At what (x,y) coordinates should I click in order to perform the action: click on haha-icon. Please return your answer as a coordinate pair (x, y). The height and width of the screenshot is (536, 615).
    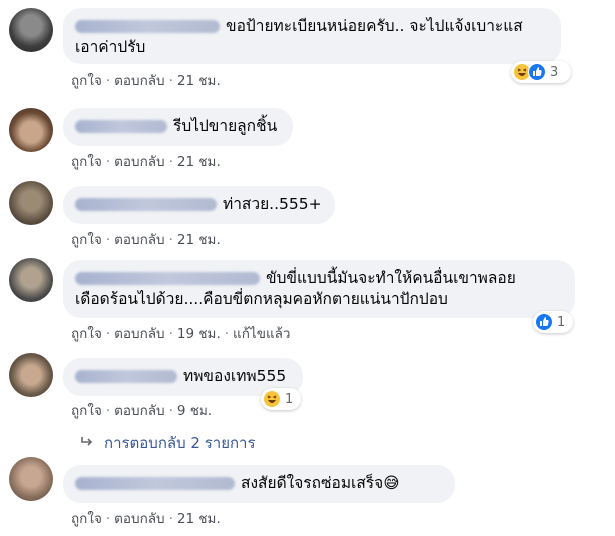
    Looking at the image, I should click on (272, 399).